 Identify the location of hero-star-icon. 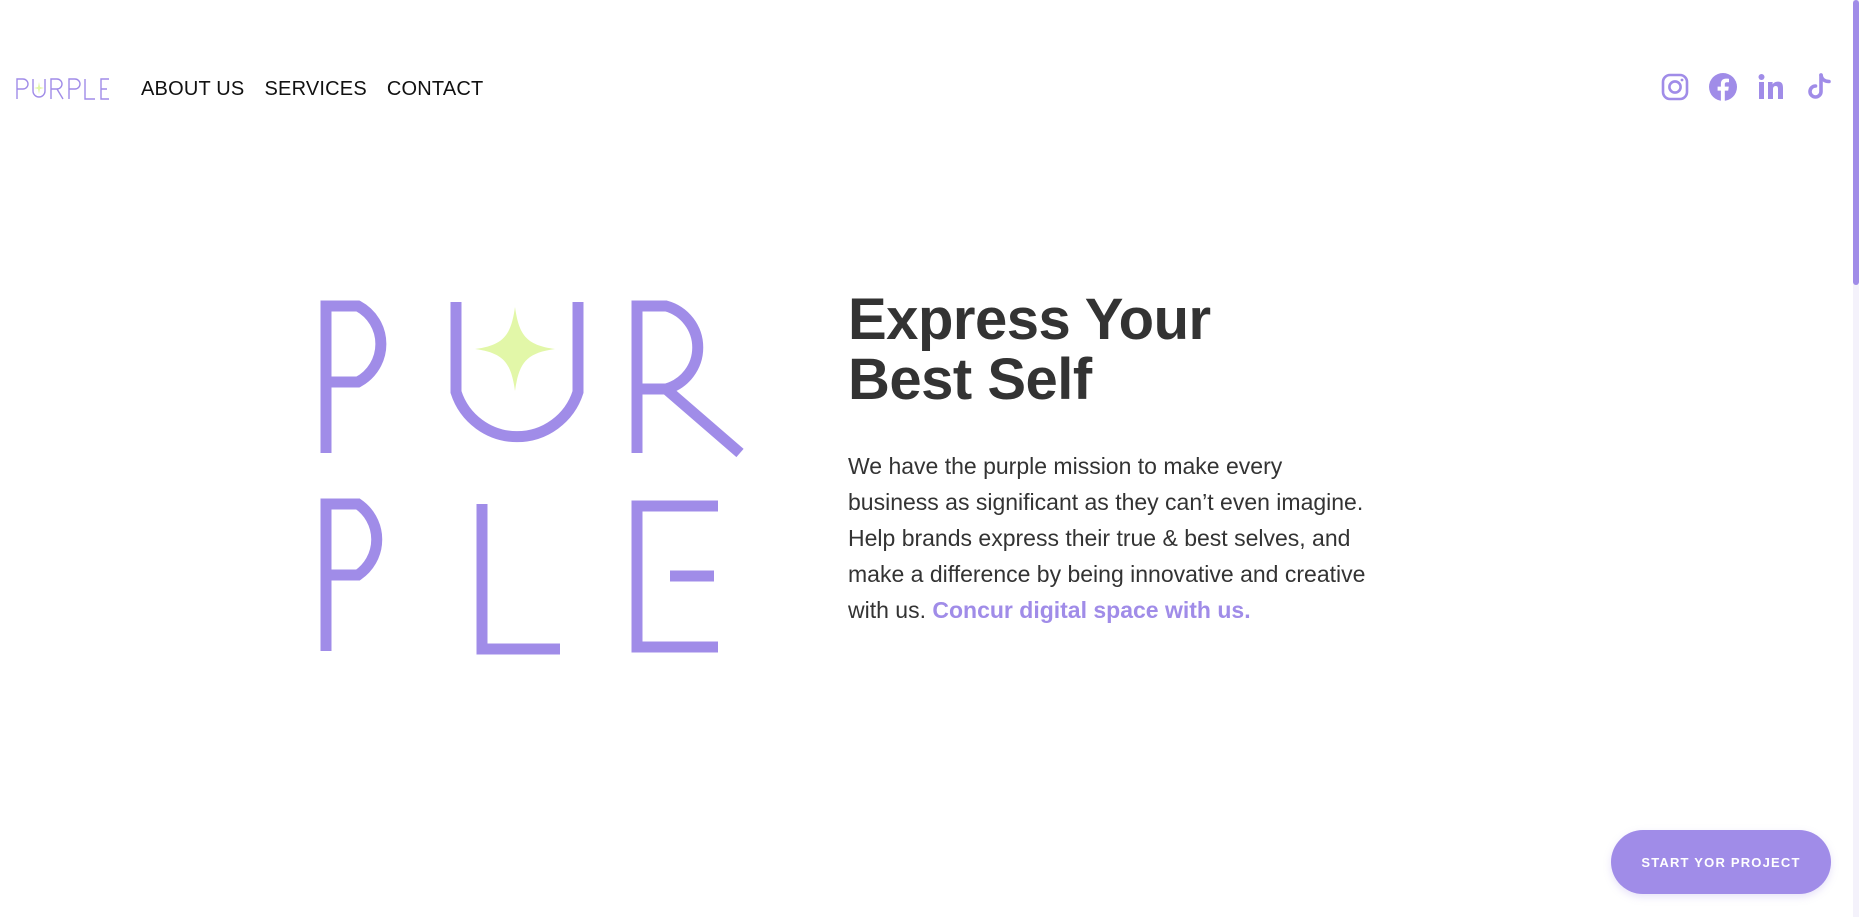
(515, 349).